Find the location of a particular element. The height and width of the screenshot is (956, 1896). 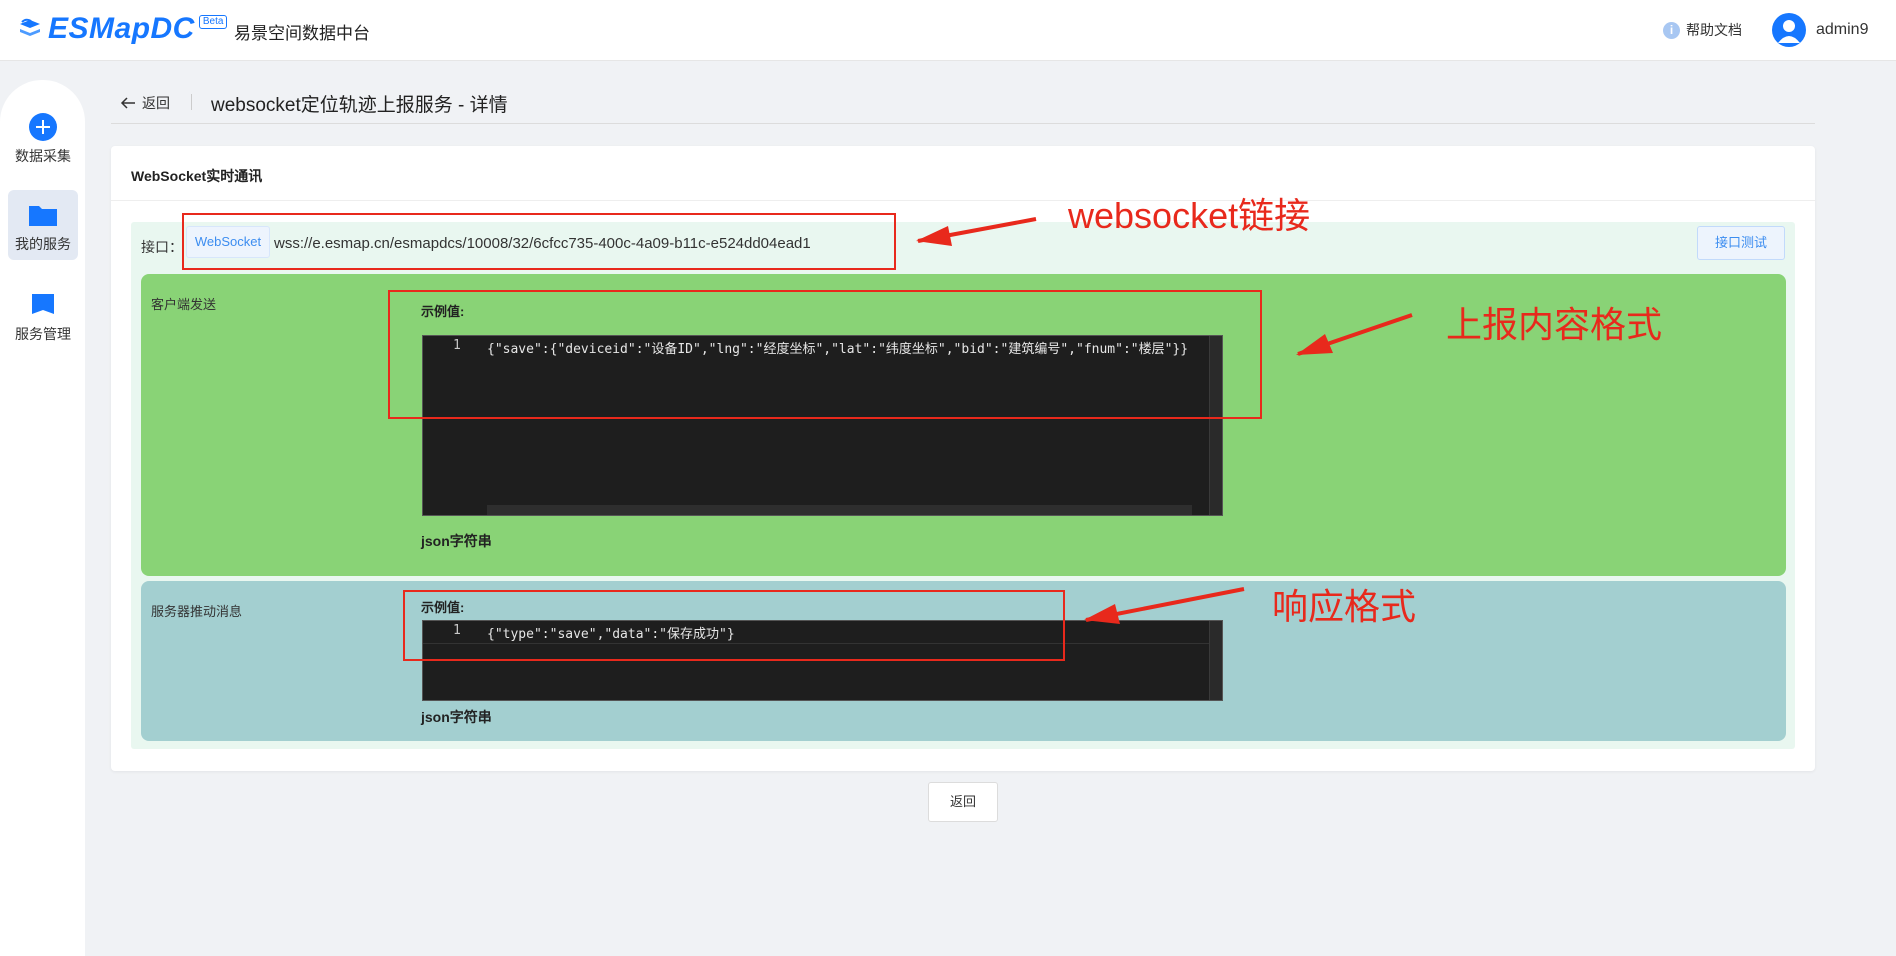

annotation-response-format: 响应格式 is located at coordinates (1344, 606).